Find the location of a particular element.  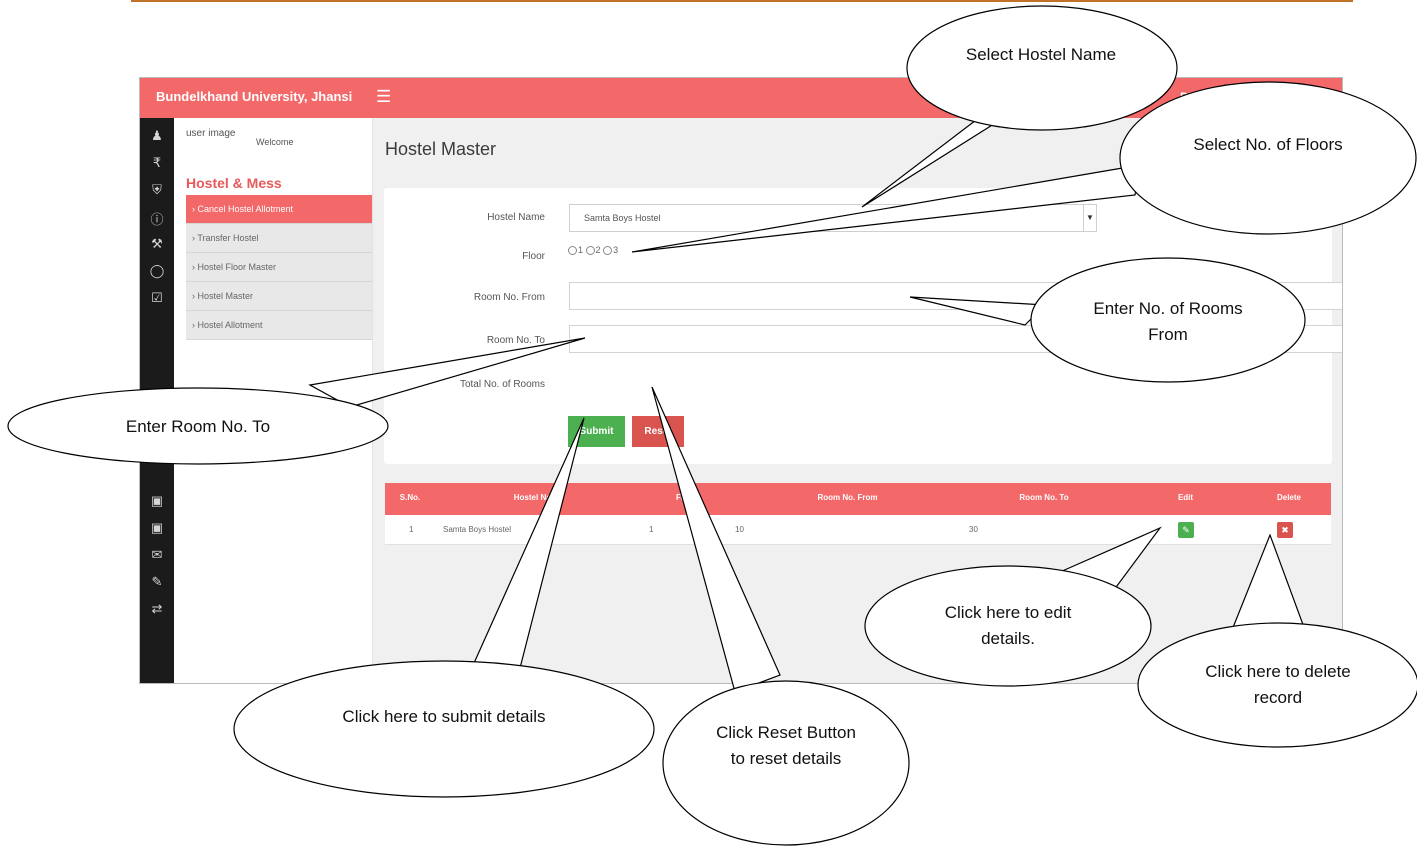

column-header: Delete is located at coordinates (1288, 497).